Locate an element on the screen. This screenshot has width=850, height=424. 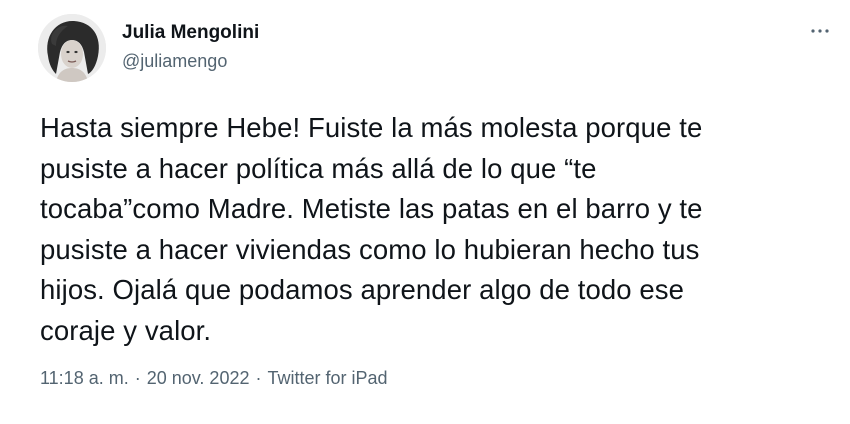
more-options-button is located at coordinates (820, 31).